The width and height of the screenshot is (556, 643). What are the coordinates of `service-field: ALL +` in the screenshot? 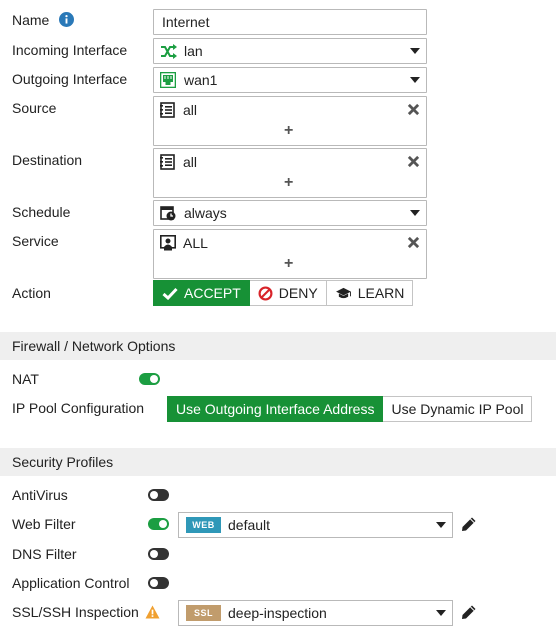 It's located at (290, 254).